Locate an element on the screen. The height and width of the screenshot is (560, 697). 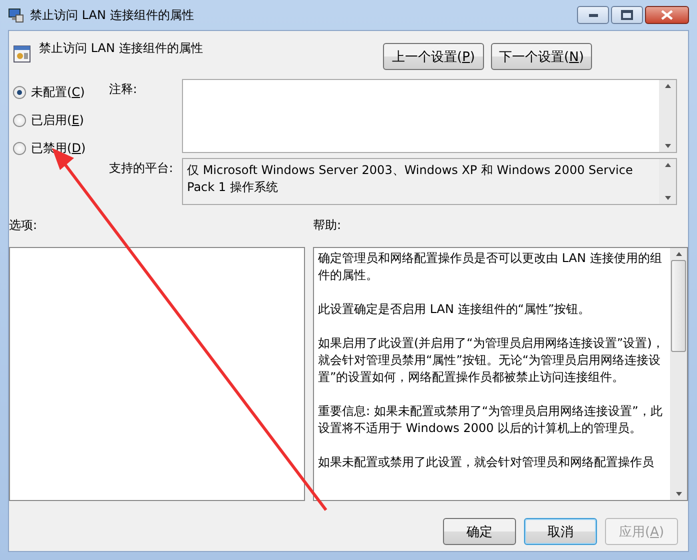
radio-option: 未配置(C) is located at coordinates (61, 92).